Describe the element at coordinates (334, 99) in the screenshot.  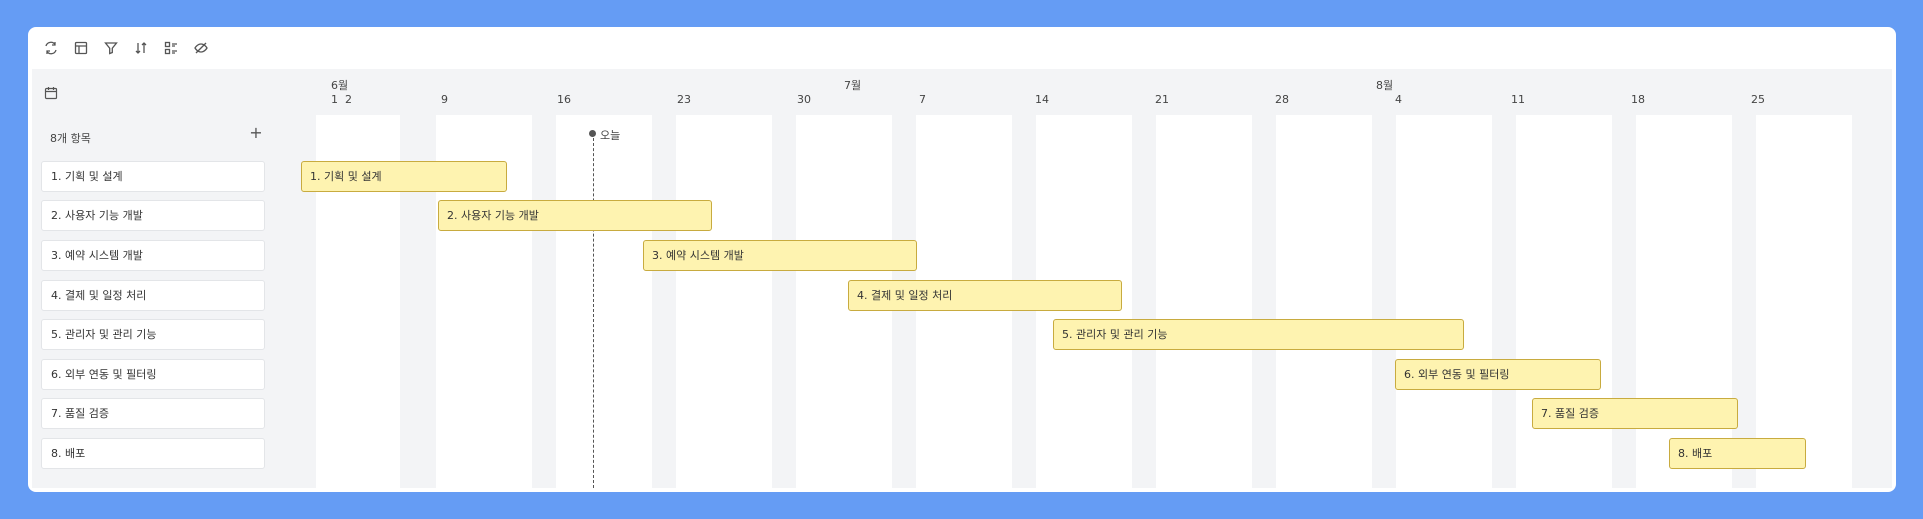
I see `day-label: 1` at that location.